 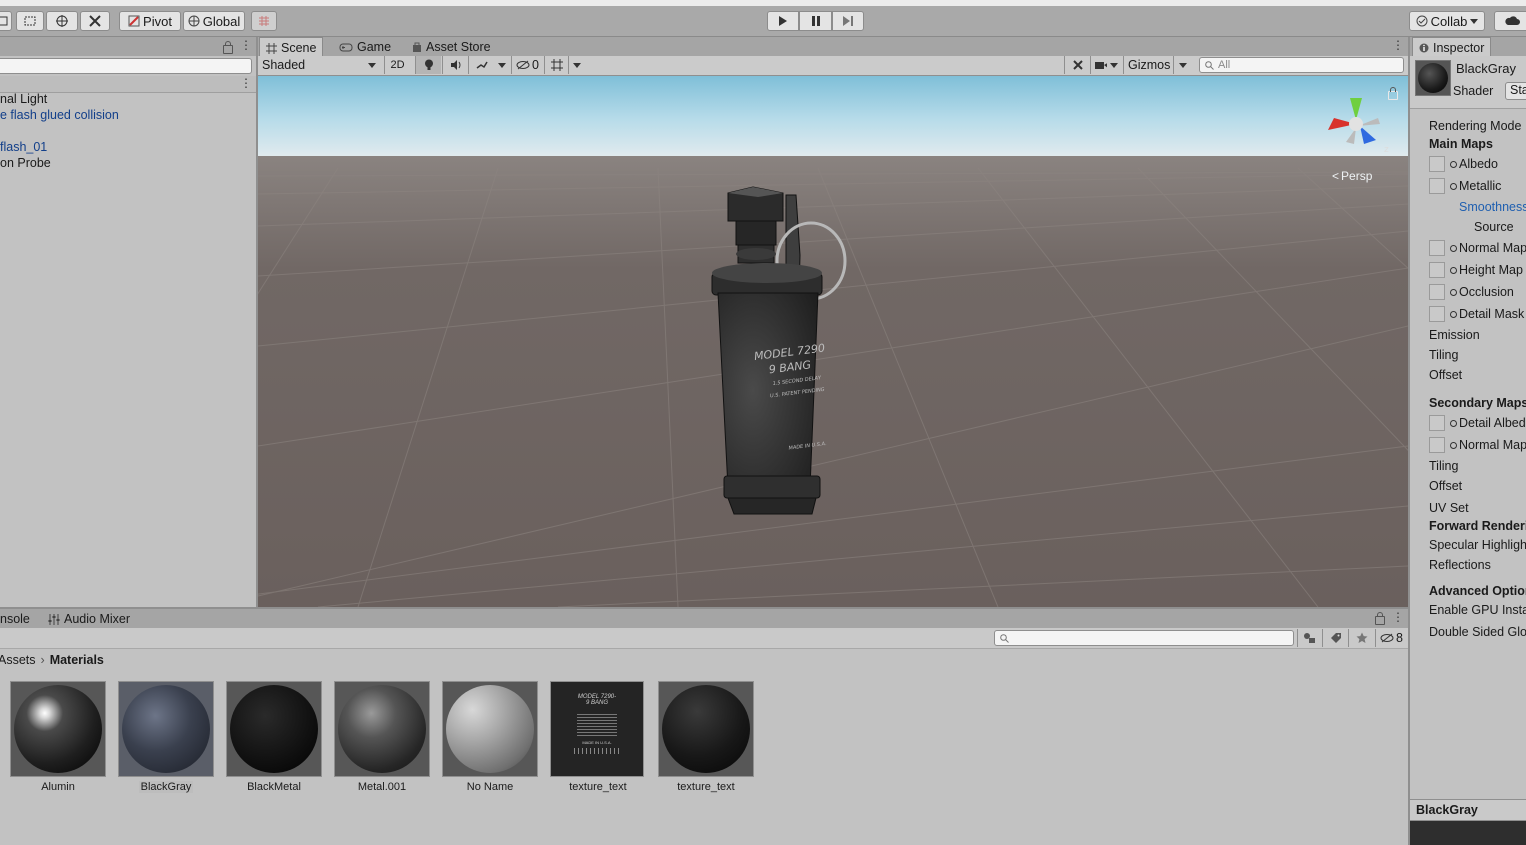 What do you see at coordinates (1391, 638) in the screenshot?
I see `hidden-packages-toggle: 8` at bounding box center [1391, 638].